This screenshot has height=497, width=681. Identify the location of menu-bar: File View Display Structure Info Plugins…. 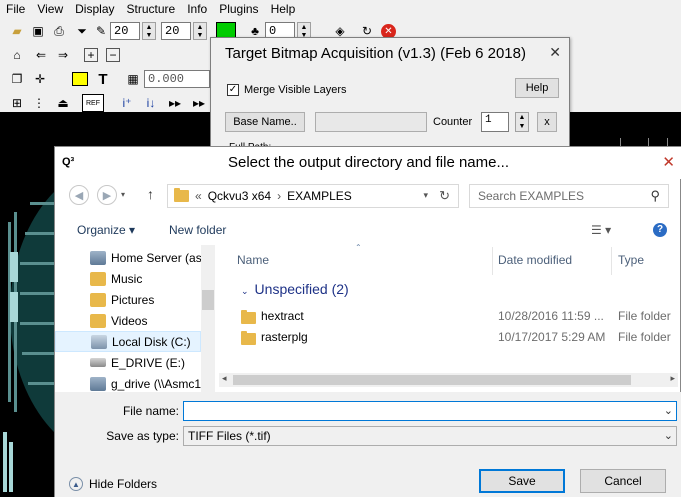
(340, 9).